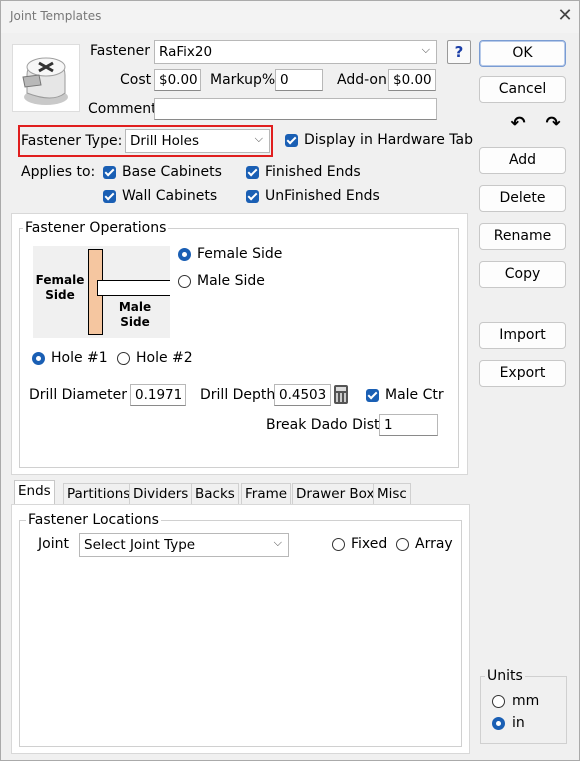 The image size is (580, 761). What do you see at coordinates (240, 254) in the screenshot?
I see `female-side-label: Female Side` at bounding box center [240, 254].